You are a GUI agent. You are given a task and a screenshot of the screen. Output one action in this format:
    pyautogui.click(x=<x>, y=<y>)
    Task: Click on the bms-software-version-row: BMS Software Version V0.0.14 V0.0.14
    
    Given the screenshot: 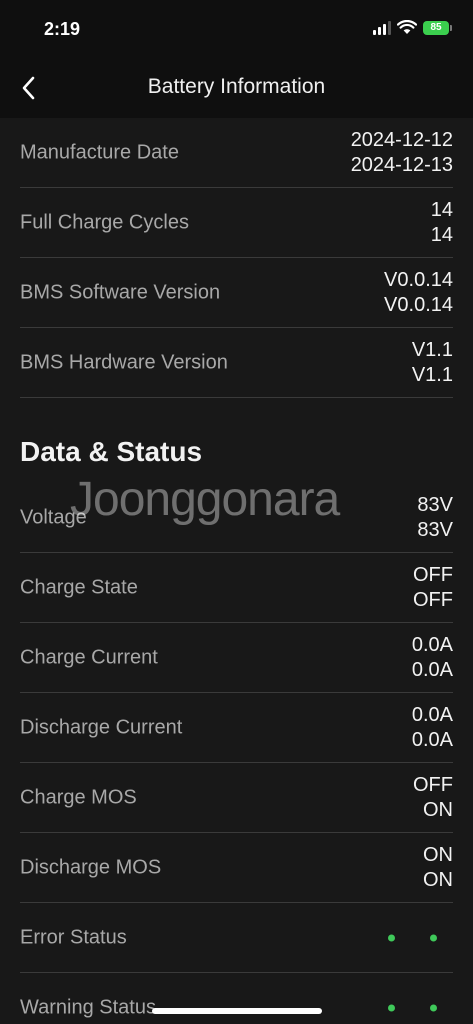 What is the action you would take?
    pyautogui.click(x=236, y=293)
    